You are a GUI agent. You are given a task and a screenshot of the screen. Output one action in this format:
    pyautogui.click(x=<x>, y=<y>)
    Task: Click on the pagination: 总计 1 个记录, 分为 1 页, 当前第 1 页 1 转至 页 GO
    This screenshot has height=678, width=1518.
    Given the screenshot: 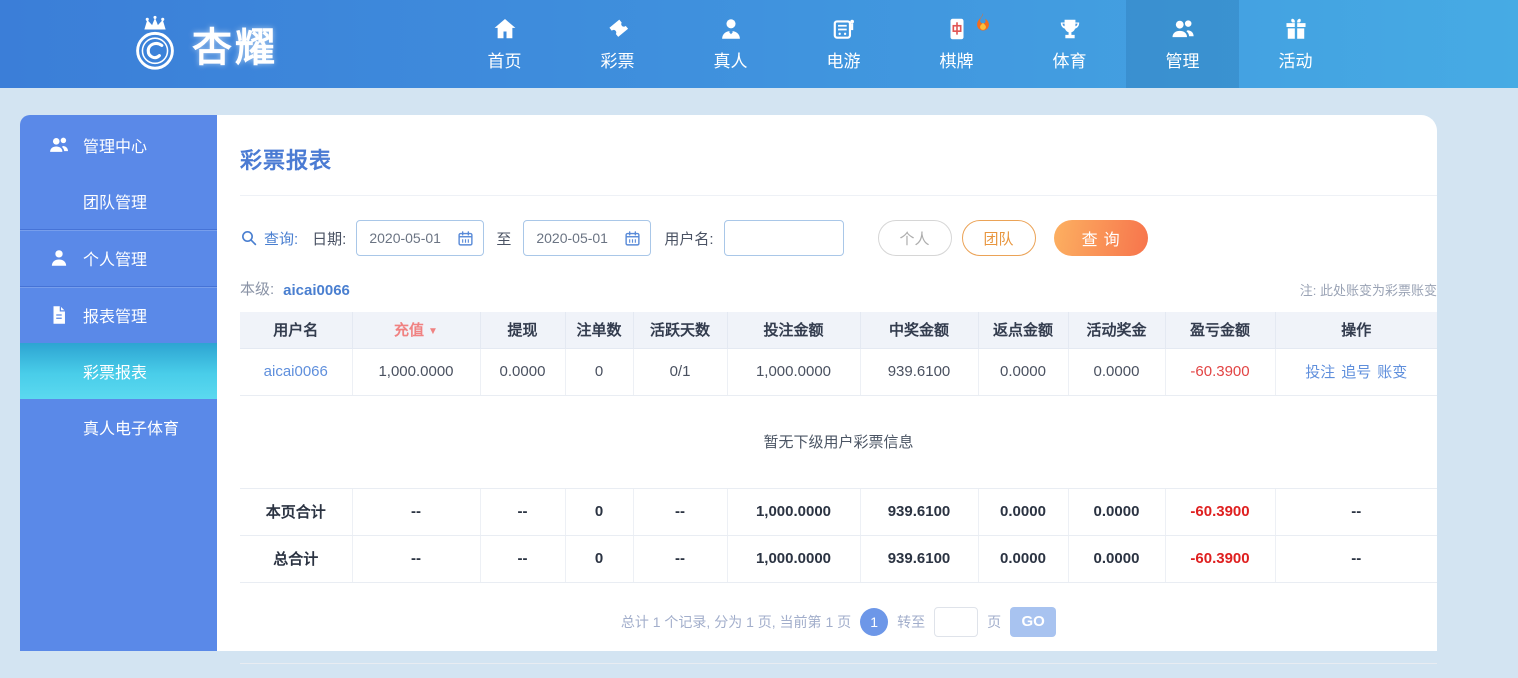 What is the action you would take?
    pyautogui.click(x=838, y=621)
    